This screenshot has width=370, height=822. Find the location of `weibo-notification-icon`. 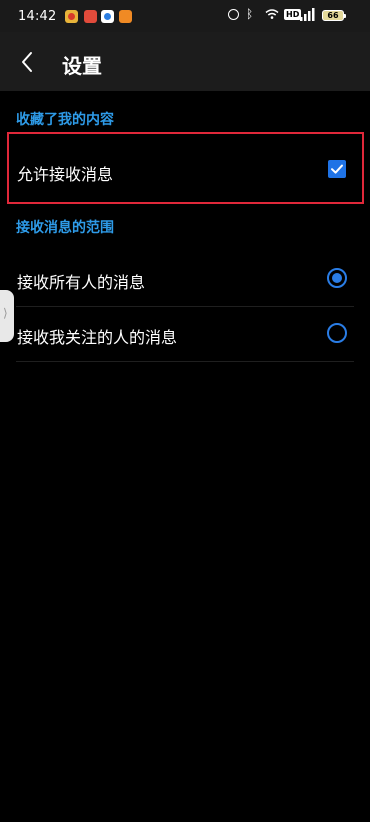

weibo-notification-icon is located at coordinates (71, 16).